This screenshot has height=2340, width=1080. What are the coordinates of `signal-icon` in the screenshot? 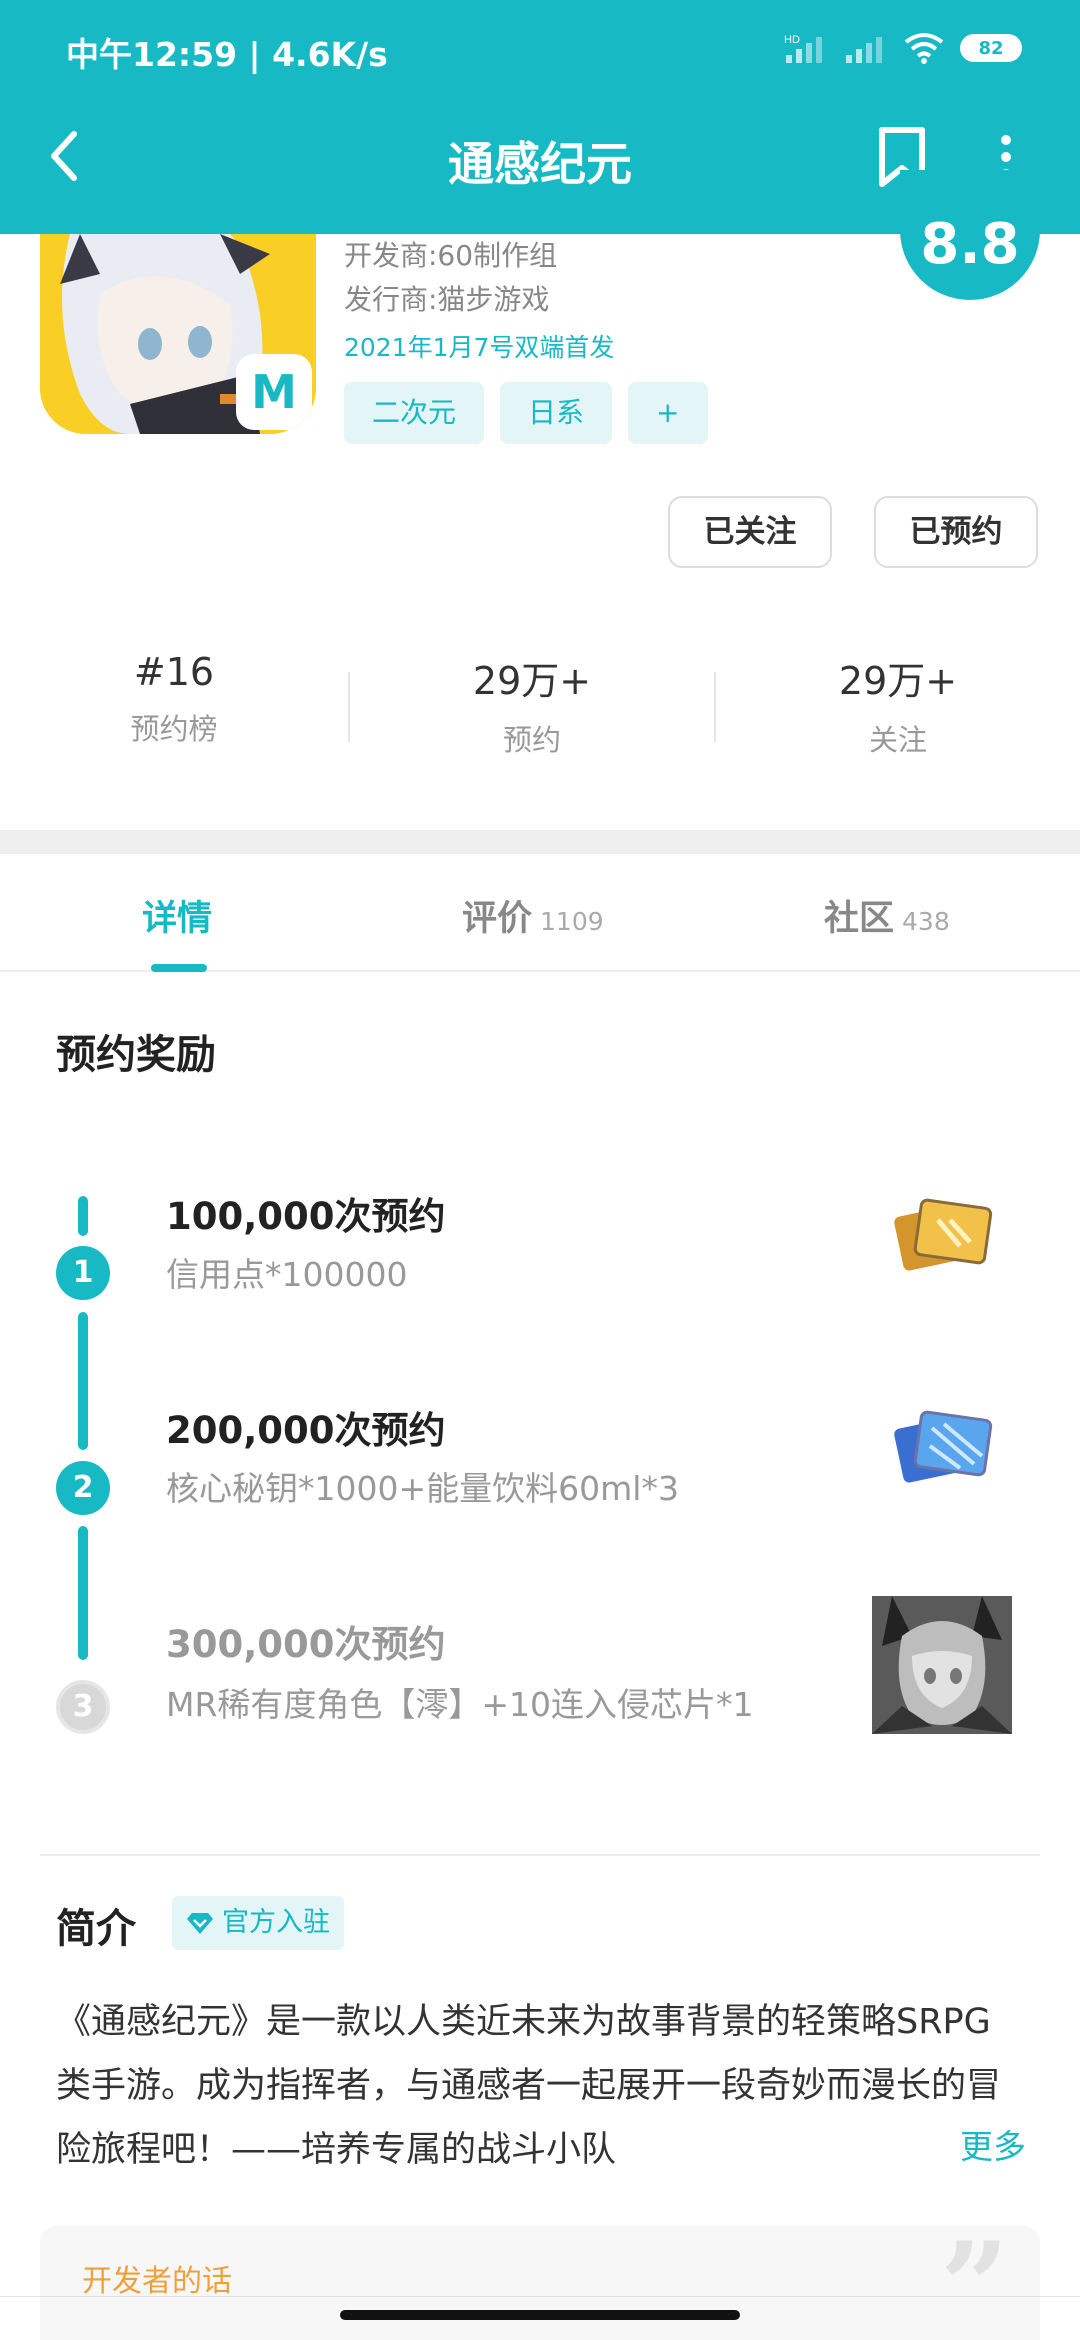 It's located at (864, 50).